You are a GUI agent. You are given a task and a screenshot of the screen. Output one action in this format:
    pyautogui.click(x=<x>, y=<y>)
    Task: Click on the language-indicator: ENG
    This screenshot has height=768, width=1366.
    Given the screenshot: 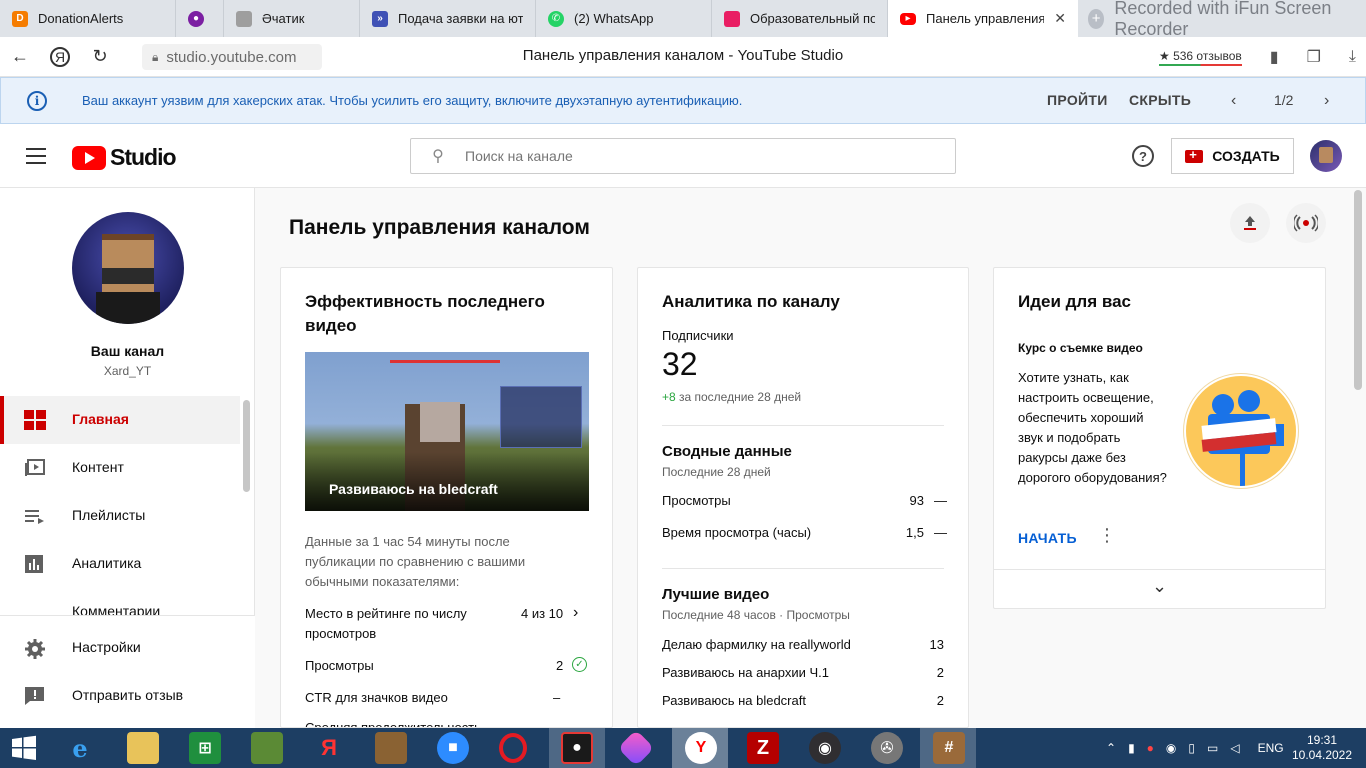 What is the action you would take?
    pyautogui.click(x=1271, y=748)
    